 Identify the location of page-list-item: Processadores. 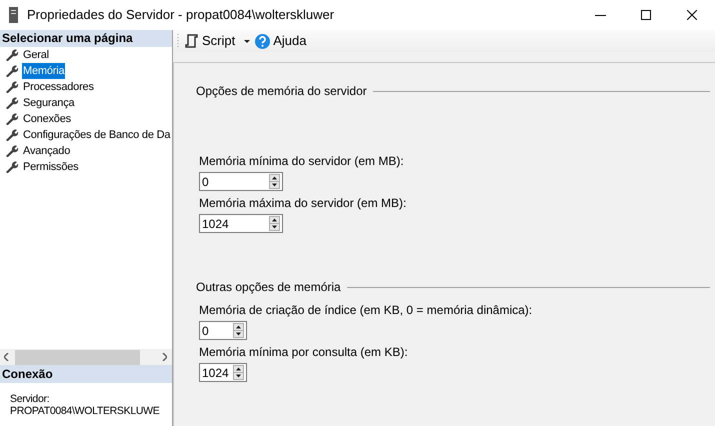
(58, 87).